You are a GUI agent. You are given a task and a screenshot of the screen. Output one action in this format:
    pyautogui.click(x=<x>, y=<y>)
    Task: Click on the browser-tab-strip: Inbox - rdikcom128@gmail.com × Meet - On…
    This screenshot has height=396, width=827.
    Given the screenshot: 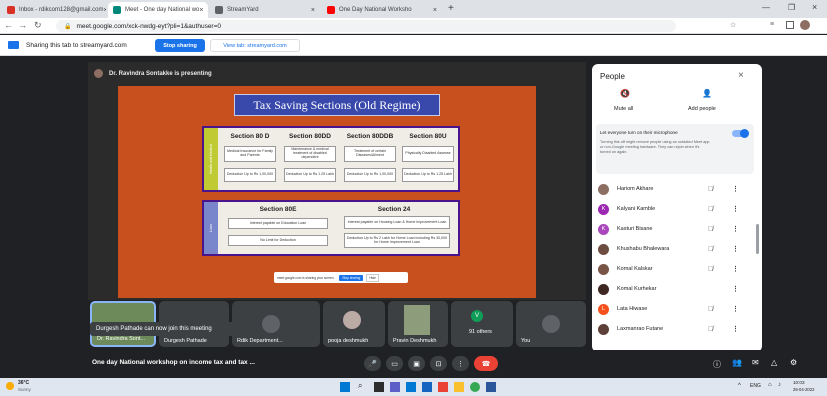 What is the action you would take?
    pyautogui.click(x=413, y=9)
    